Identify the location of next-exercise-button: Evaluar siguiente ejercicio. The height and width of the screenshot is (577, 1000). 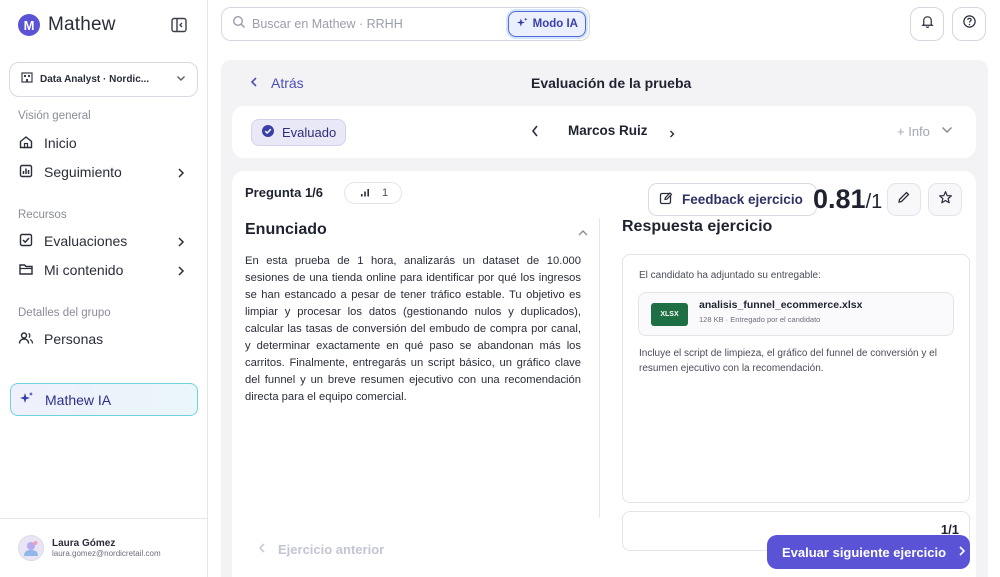
(868, 552).